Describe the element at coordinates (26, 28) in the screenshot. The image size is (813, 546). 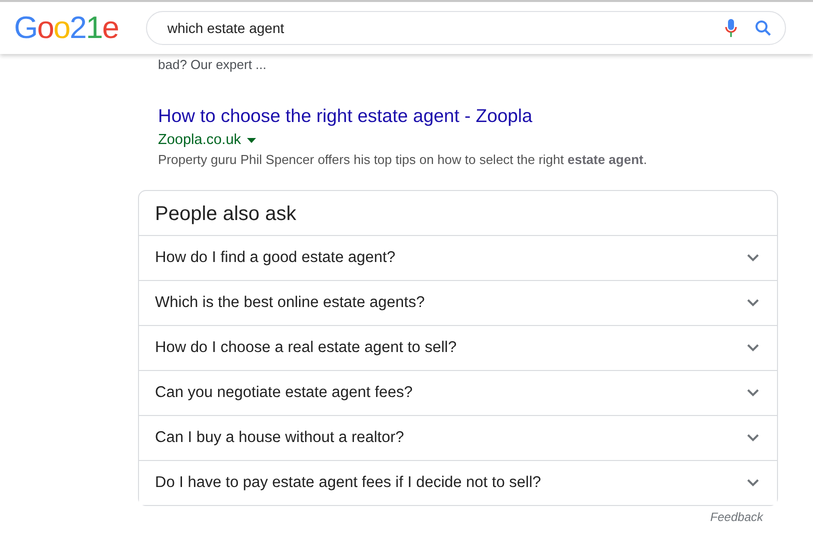
I see `logo-letter: G` at that location.